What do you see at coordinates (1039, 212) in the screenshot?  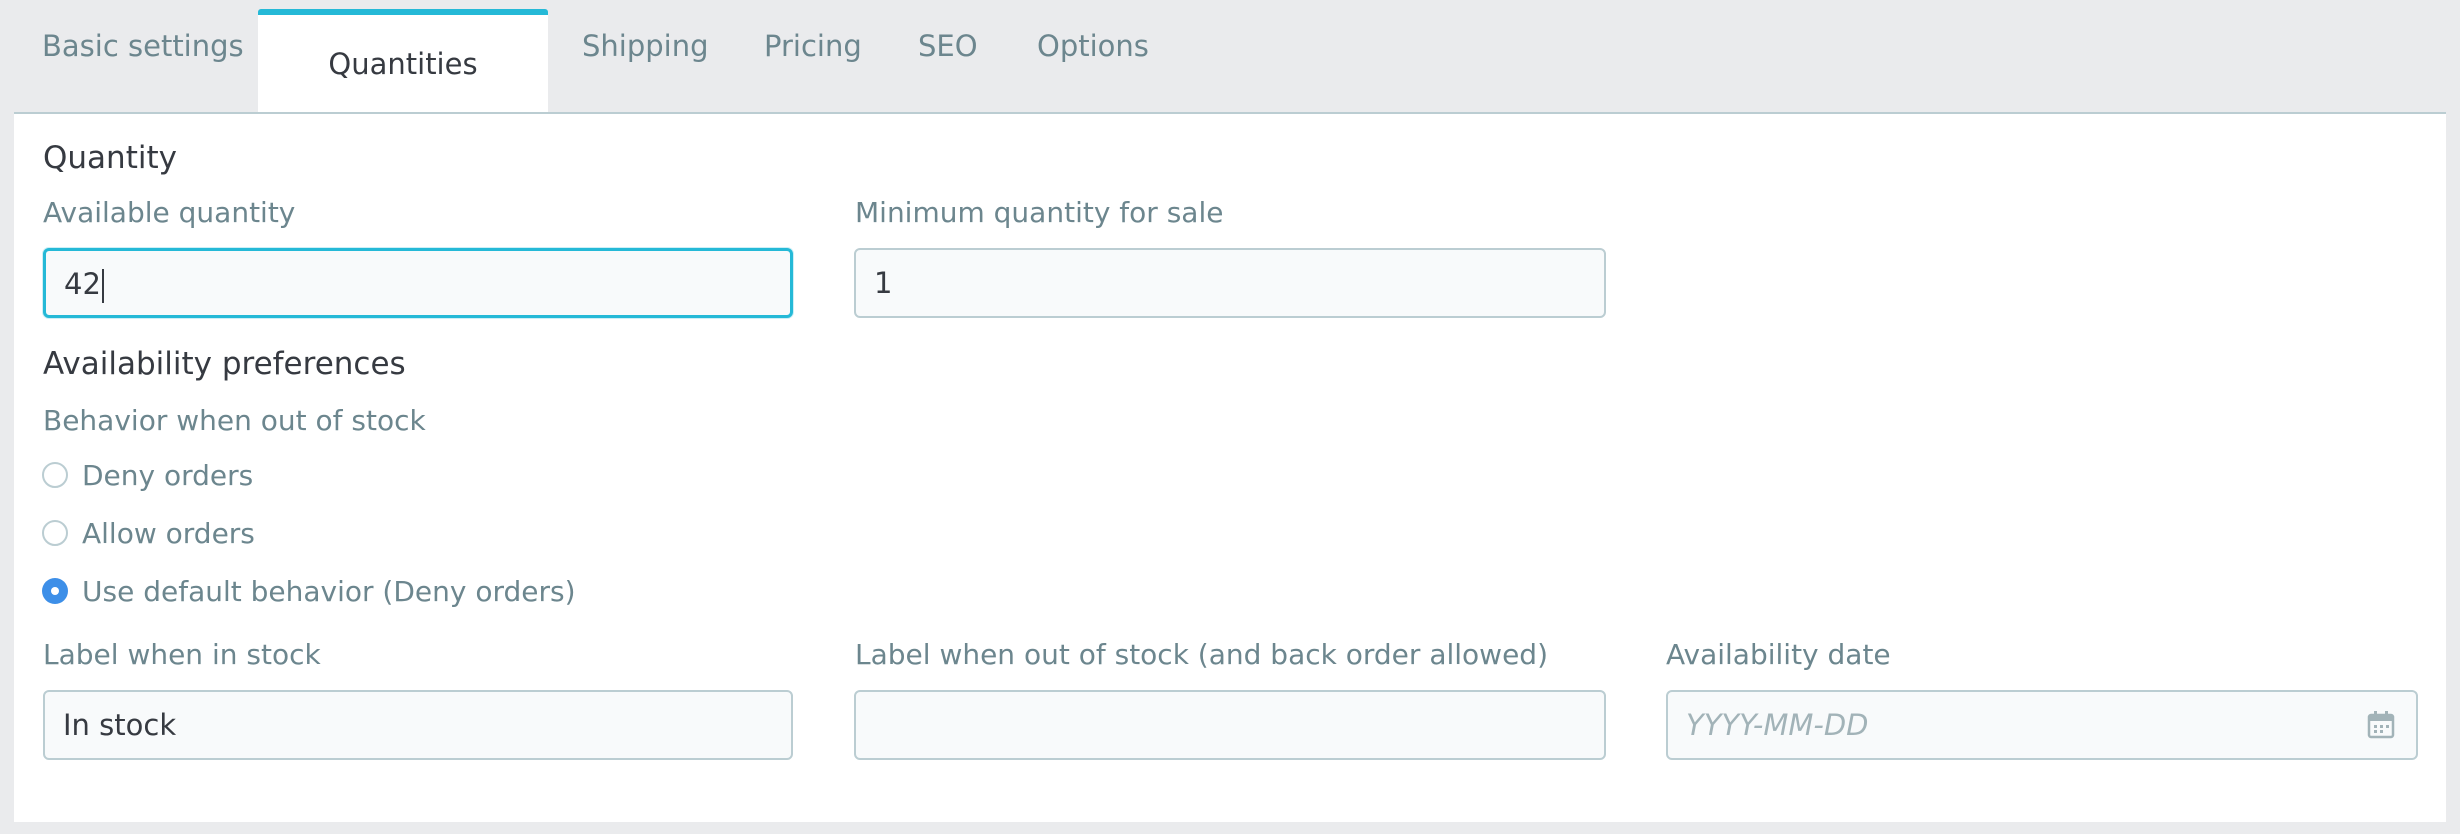 I see `minimum-quantity-label: Minimum quantity for sale` at bounding box center [1039, 212].